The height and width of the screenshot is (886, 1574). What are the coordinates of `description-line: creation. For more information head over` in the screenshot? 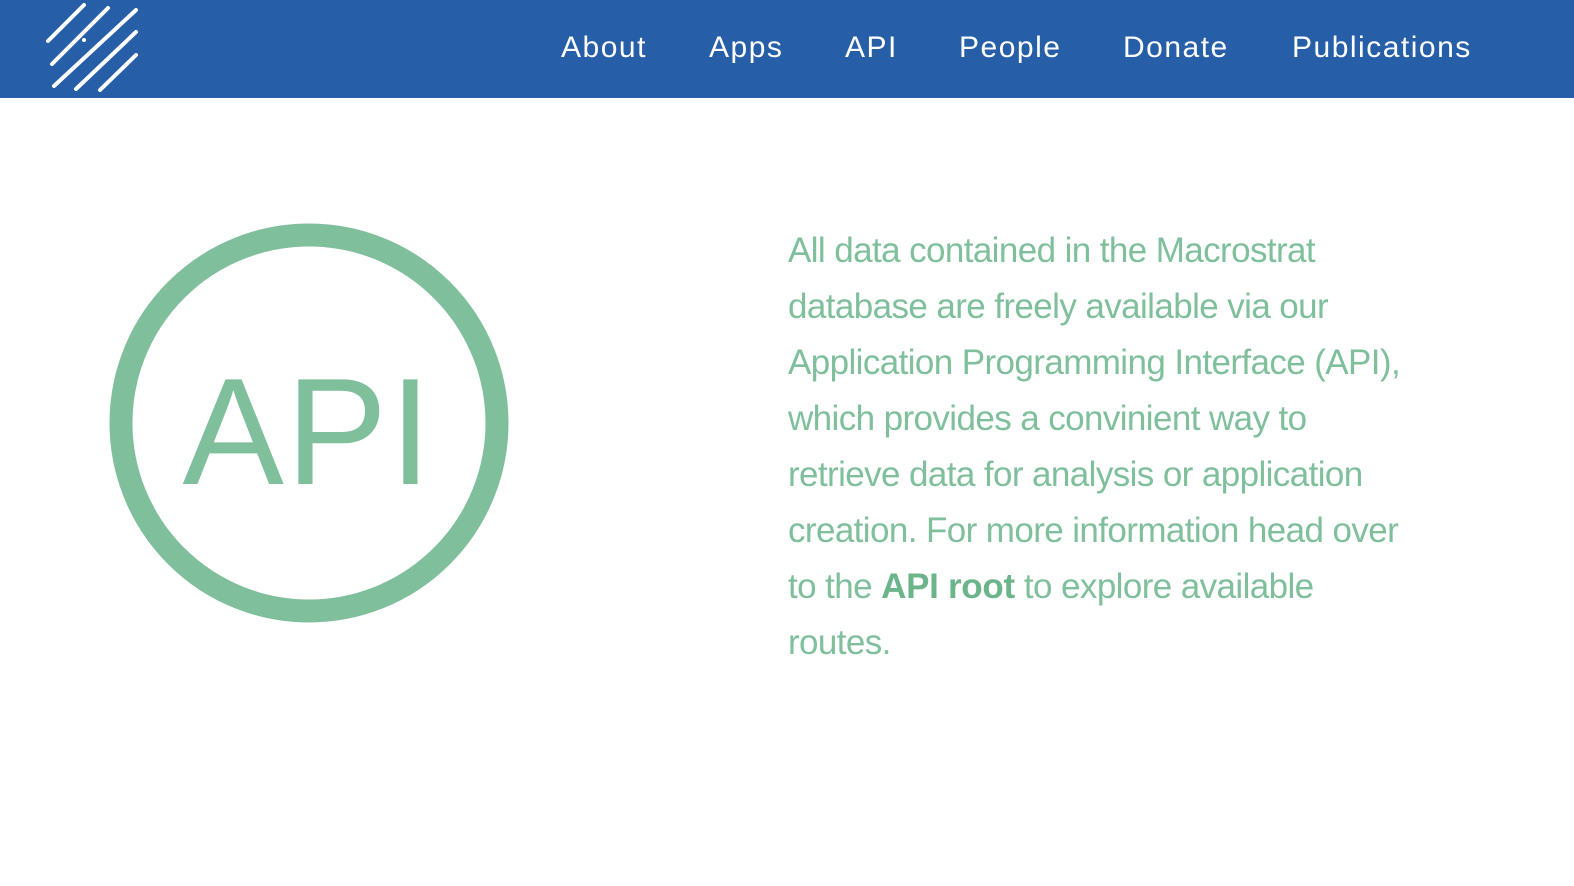 It's located at (1093, 530).